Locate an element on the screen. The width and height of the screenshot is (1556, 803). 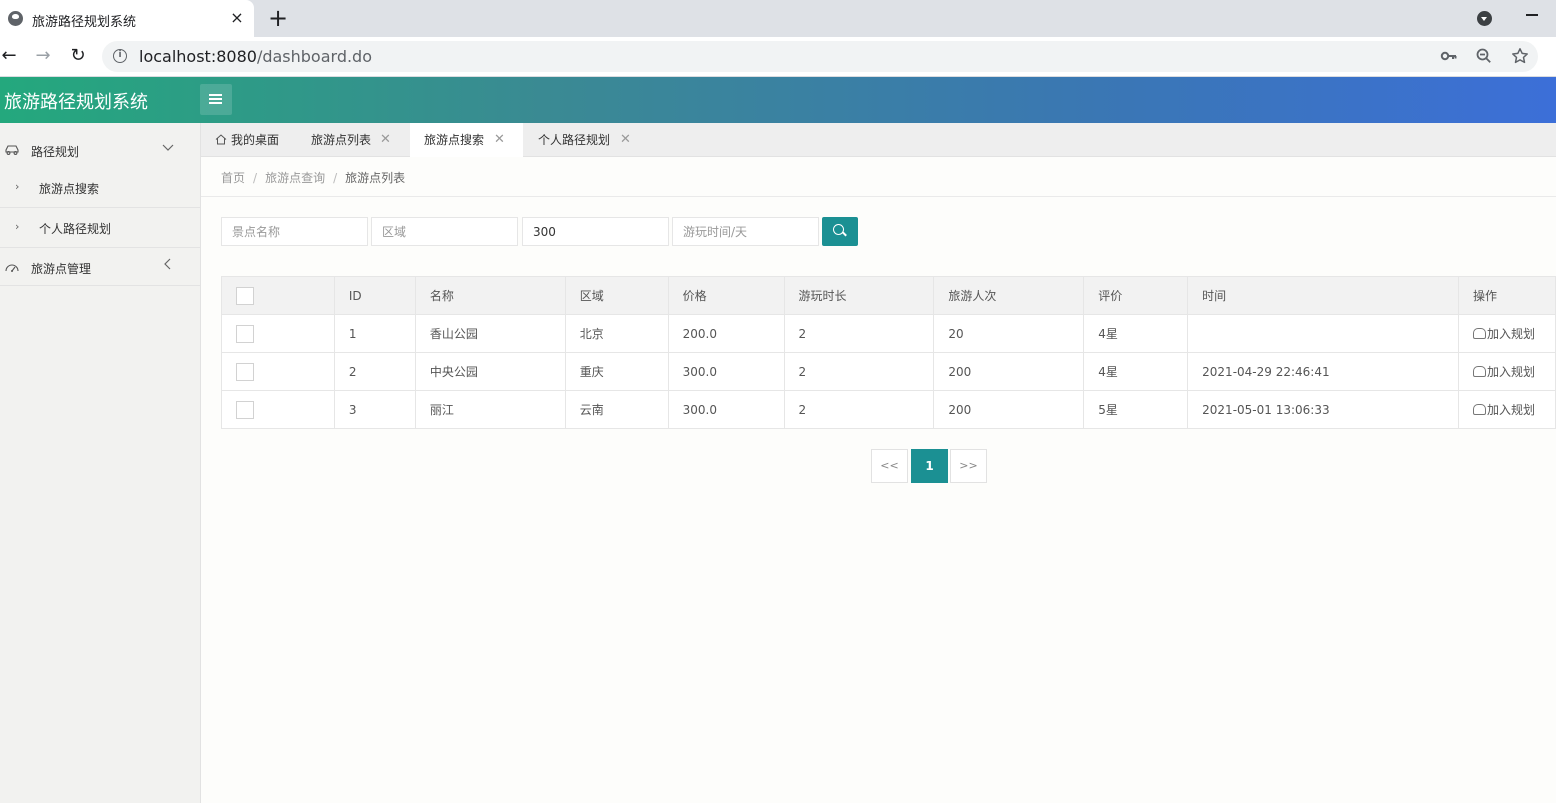
url-host: localhost:8080 is located at coordinates (198, 56).